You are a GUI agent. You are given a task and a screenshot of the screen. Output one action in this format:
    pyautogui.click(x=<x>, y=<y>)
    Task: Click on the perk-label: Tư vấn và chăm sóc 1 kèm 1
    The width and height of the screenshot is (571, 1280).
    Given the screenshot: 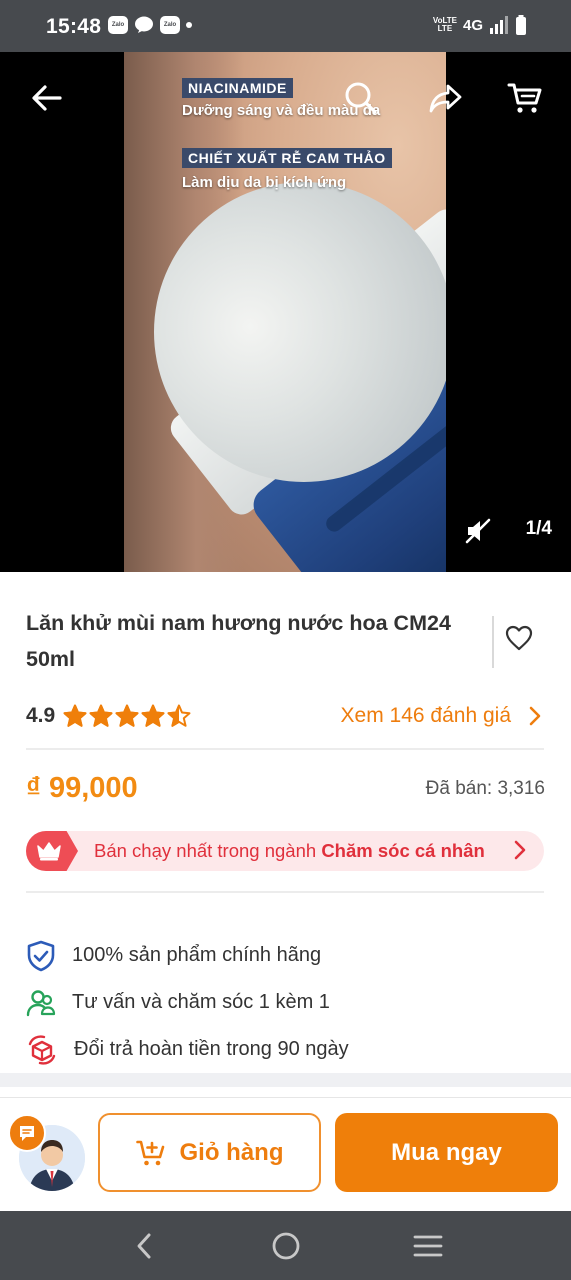 What is the action you would take?
    pyautogui.click(x=201, y=1002)
    